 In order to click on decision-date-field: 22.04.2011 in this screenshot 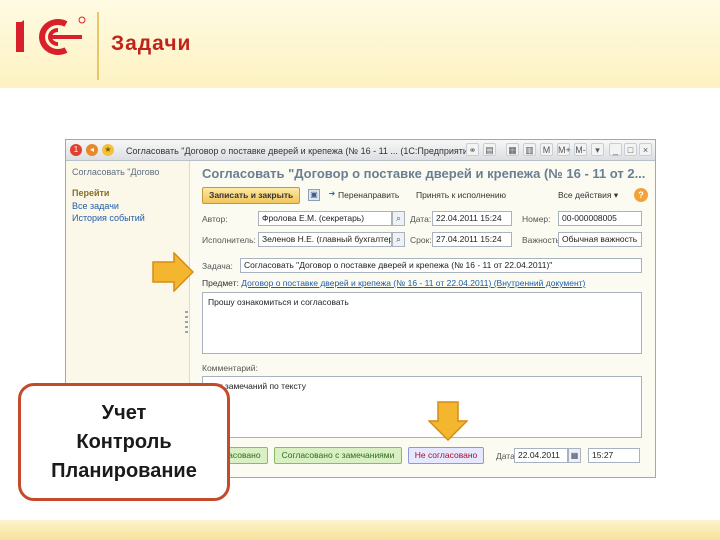, I will do `click(541, 455)`.